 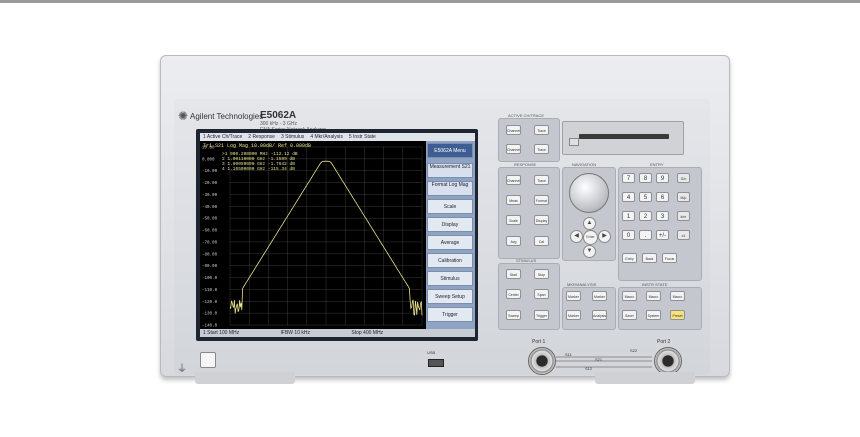 I want to click on digit-key: 0, so click(x=628, y=235).